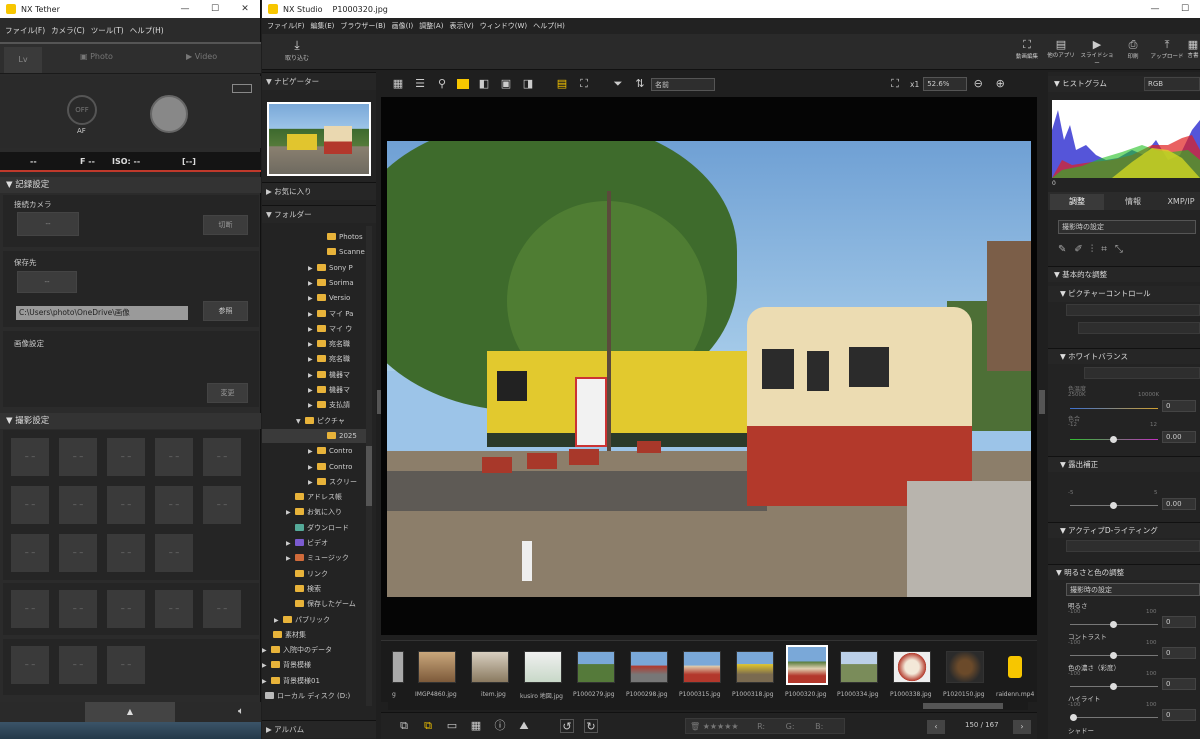 The width and height of the screenshot is (1200, 739). Describe the element at coordinates (147, 30) in the screenshot. I see `menu-help: ヘルプ(H)` at that location.